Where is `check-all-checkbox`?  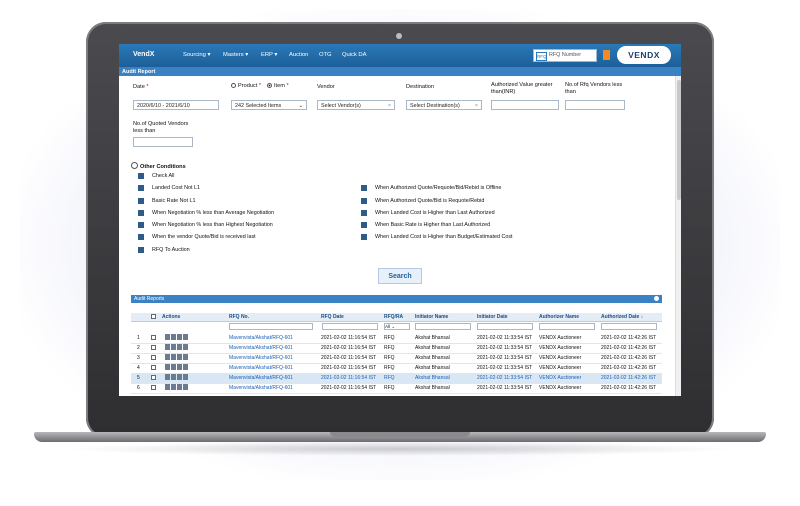
check-all-checkbox is located at coordinates (141, 176).